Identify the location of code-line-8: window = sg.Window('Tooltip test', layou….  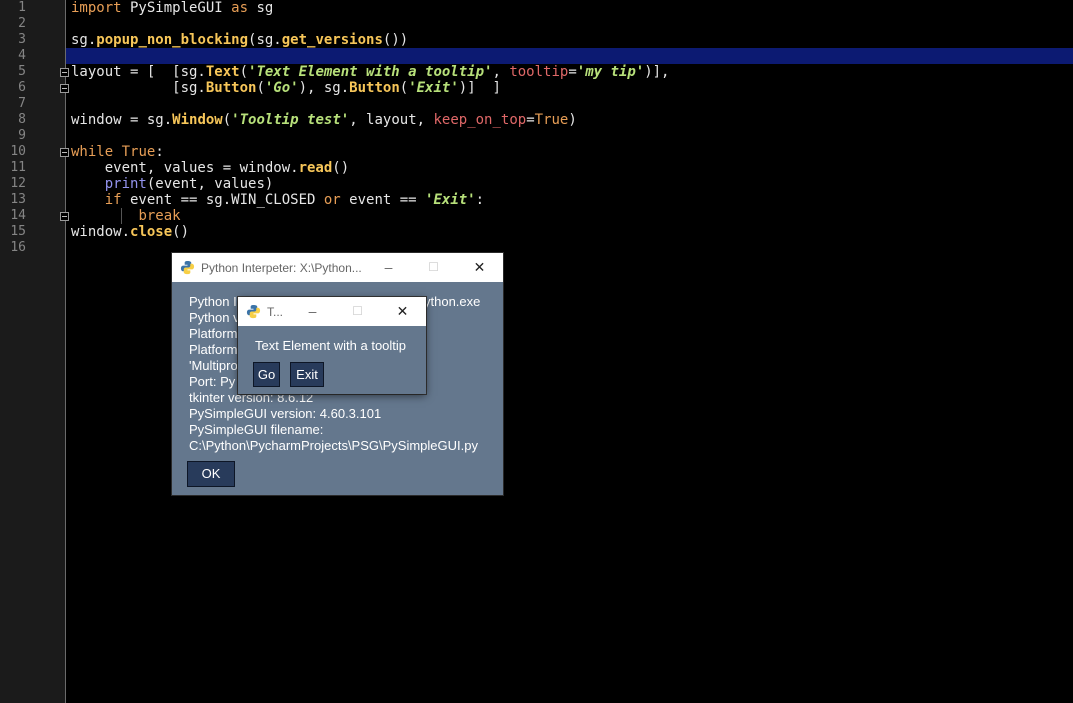
(324, 120).